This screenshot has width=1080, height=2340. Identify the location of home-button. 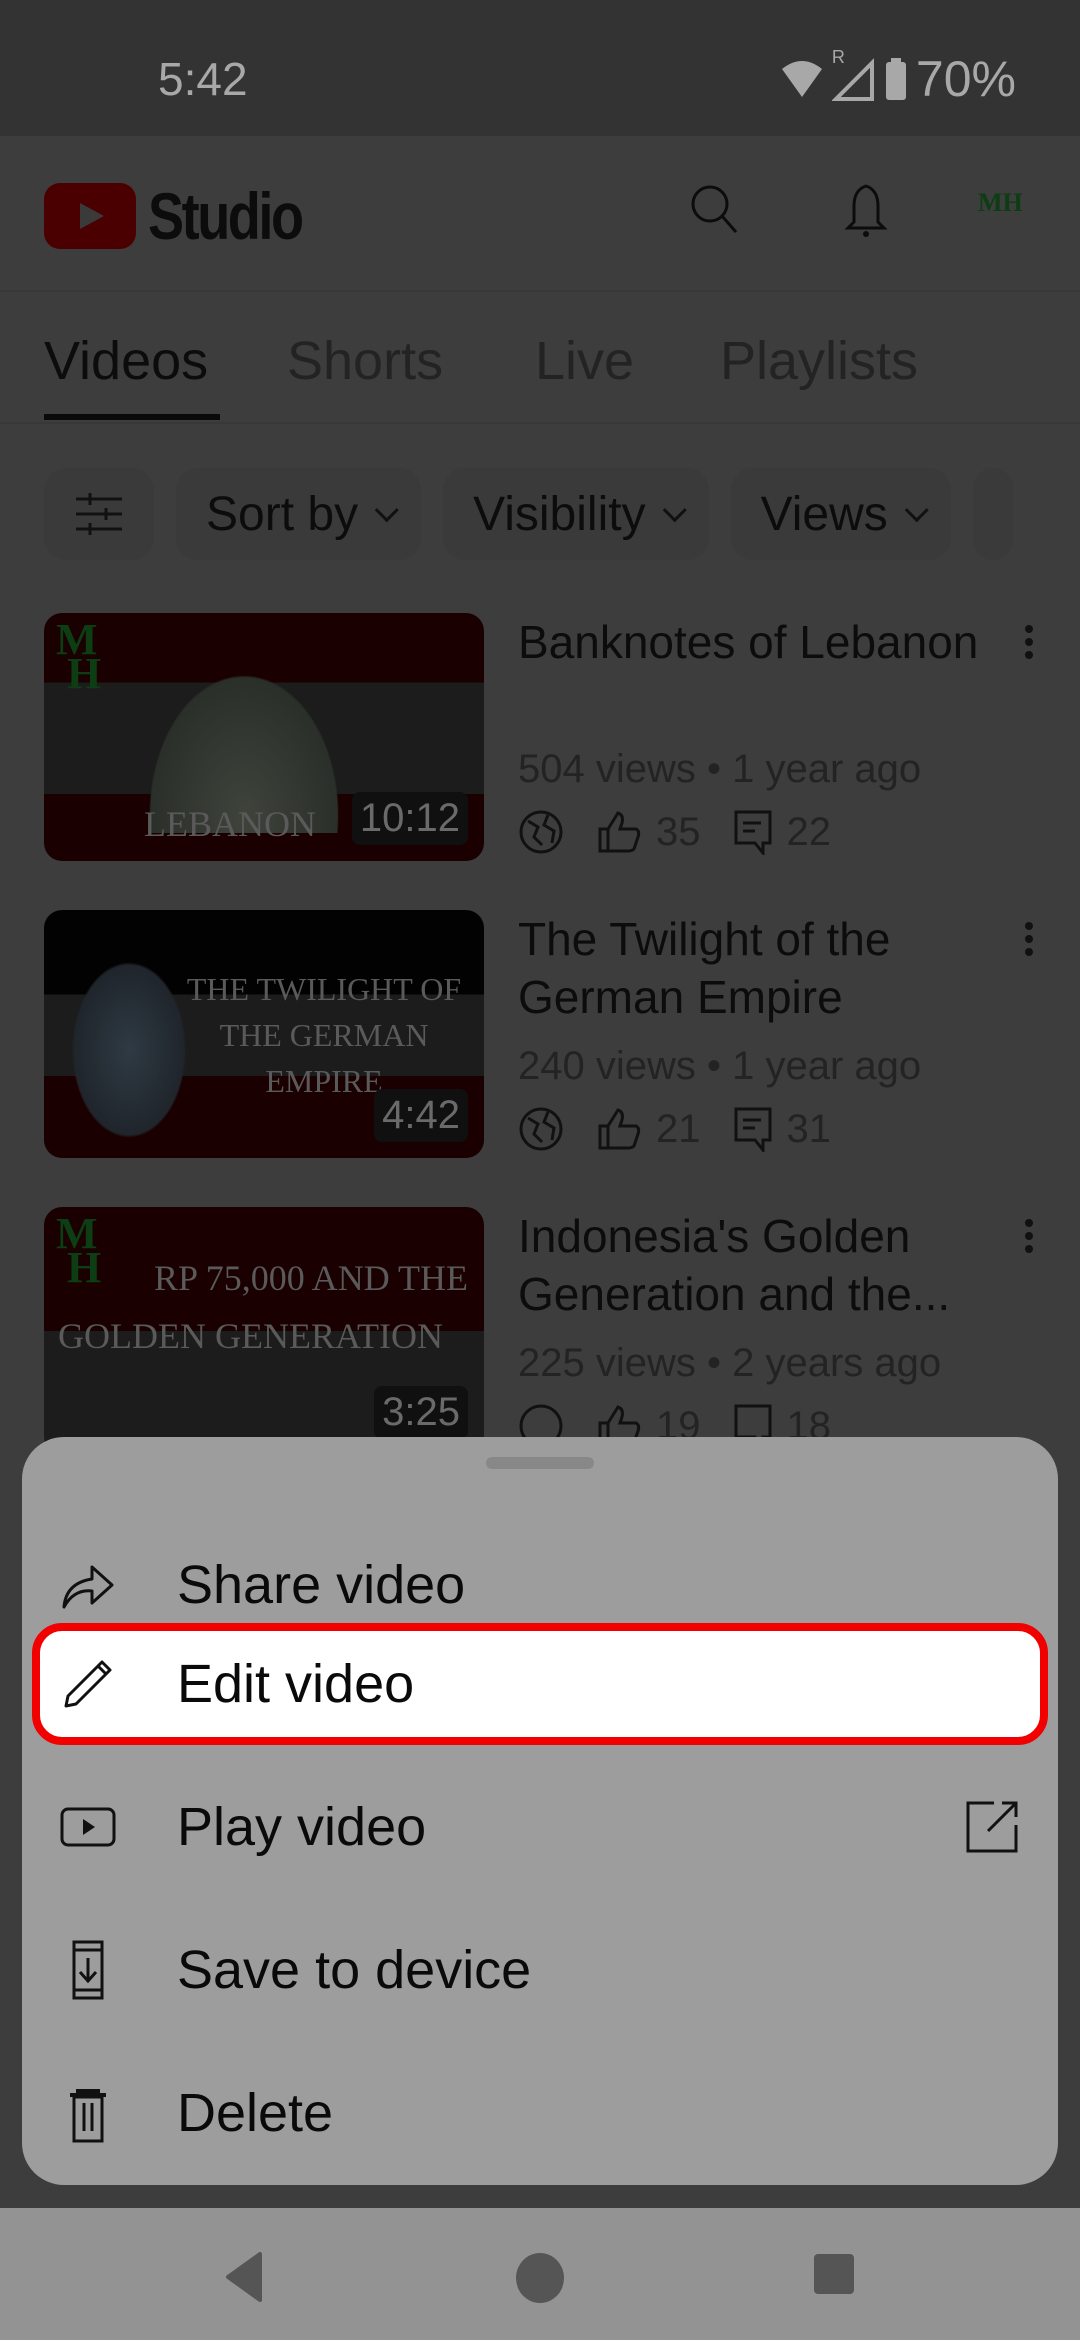
(540, 2278).